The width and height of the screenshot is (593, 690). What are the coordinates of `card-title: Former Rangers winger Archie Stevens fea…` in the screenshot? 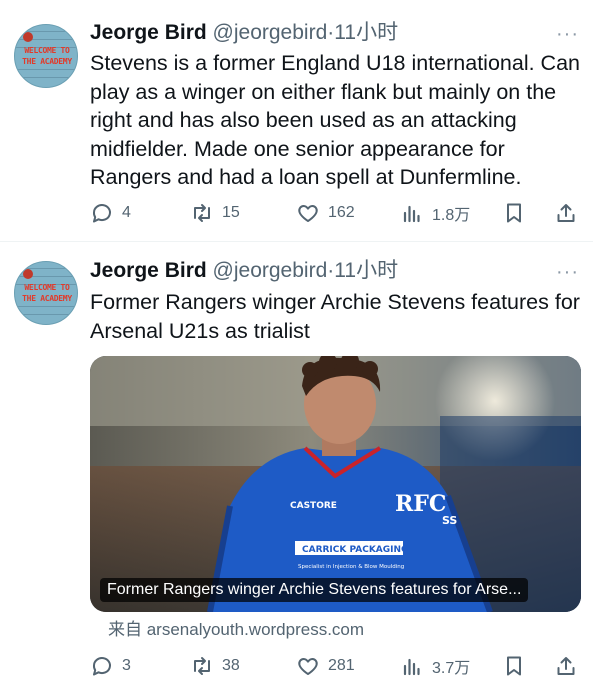 It's located at (314, 590).